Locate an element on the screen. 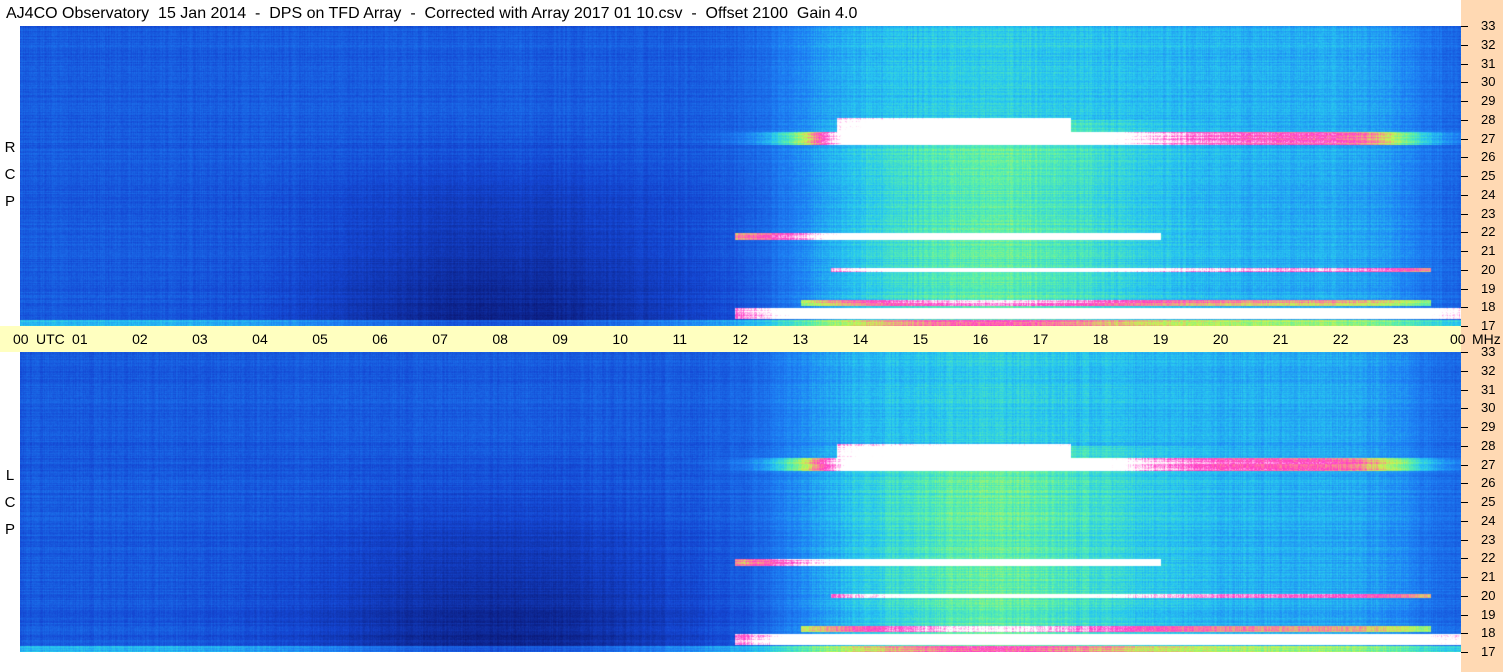  utc-tick-10: 10 is located at coordinates (620, 339).